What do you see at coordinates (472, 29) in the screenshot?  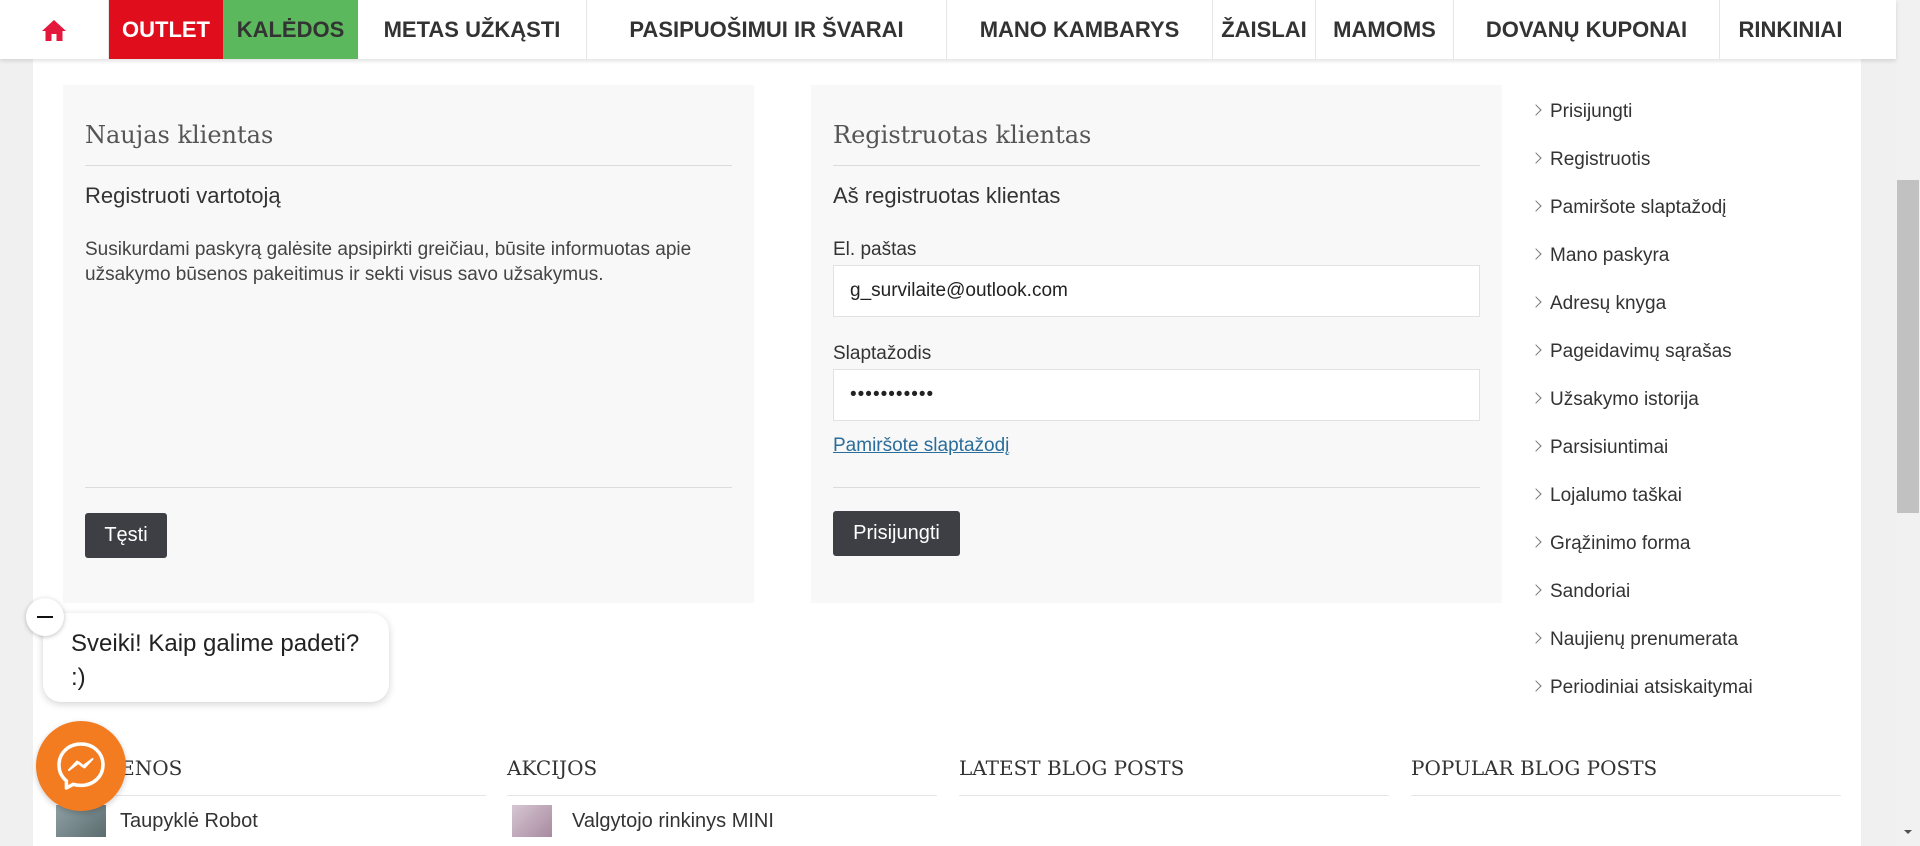 I see `nav-item-metas-uzkasti: METAS UŽKĄSTI` at bounding box center [472, 29].